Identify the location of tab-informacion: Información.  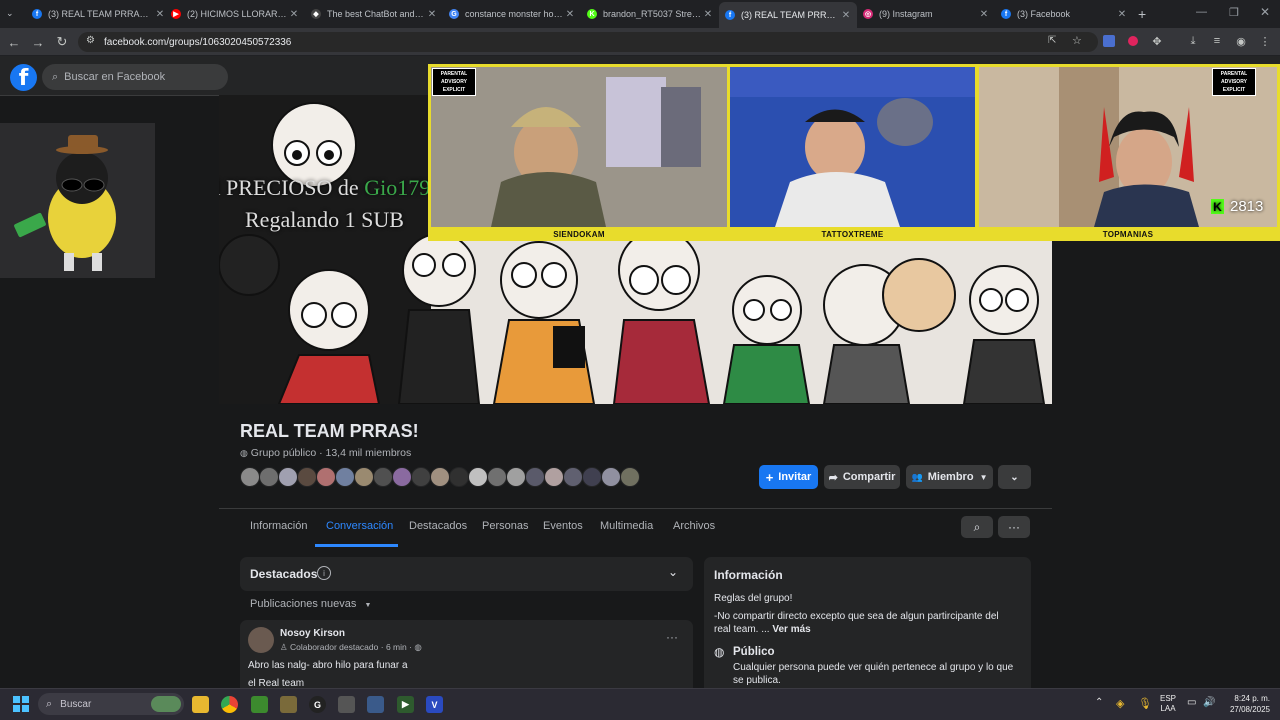
(278, 526).